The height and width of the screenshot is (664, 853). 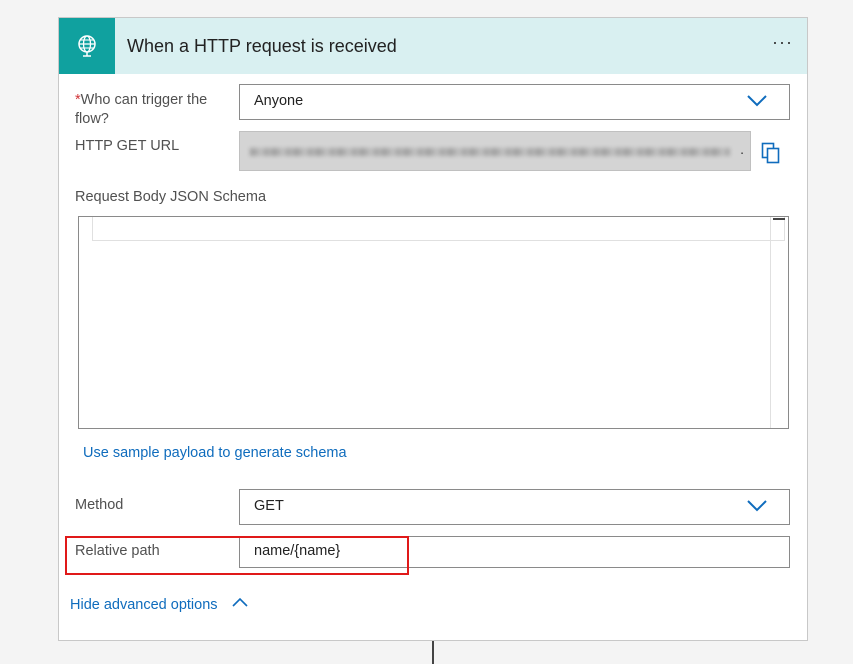 I want to click on http-get-url-field: ., so click(x=495, y=151).